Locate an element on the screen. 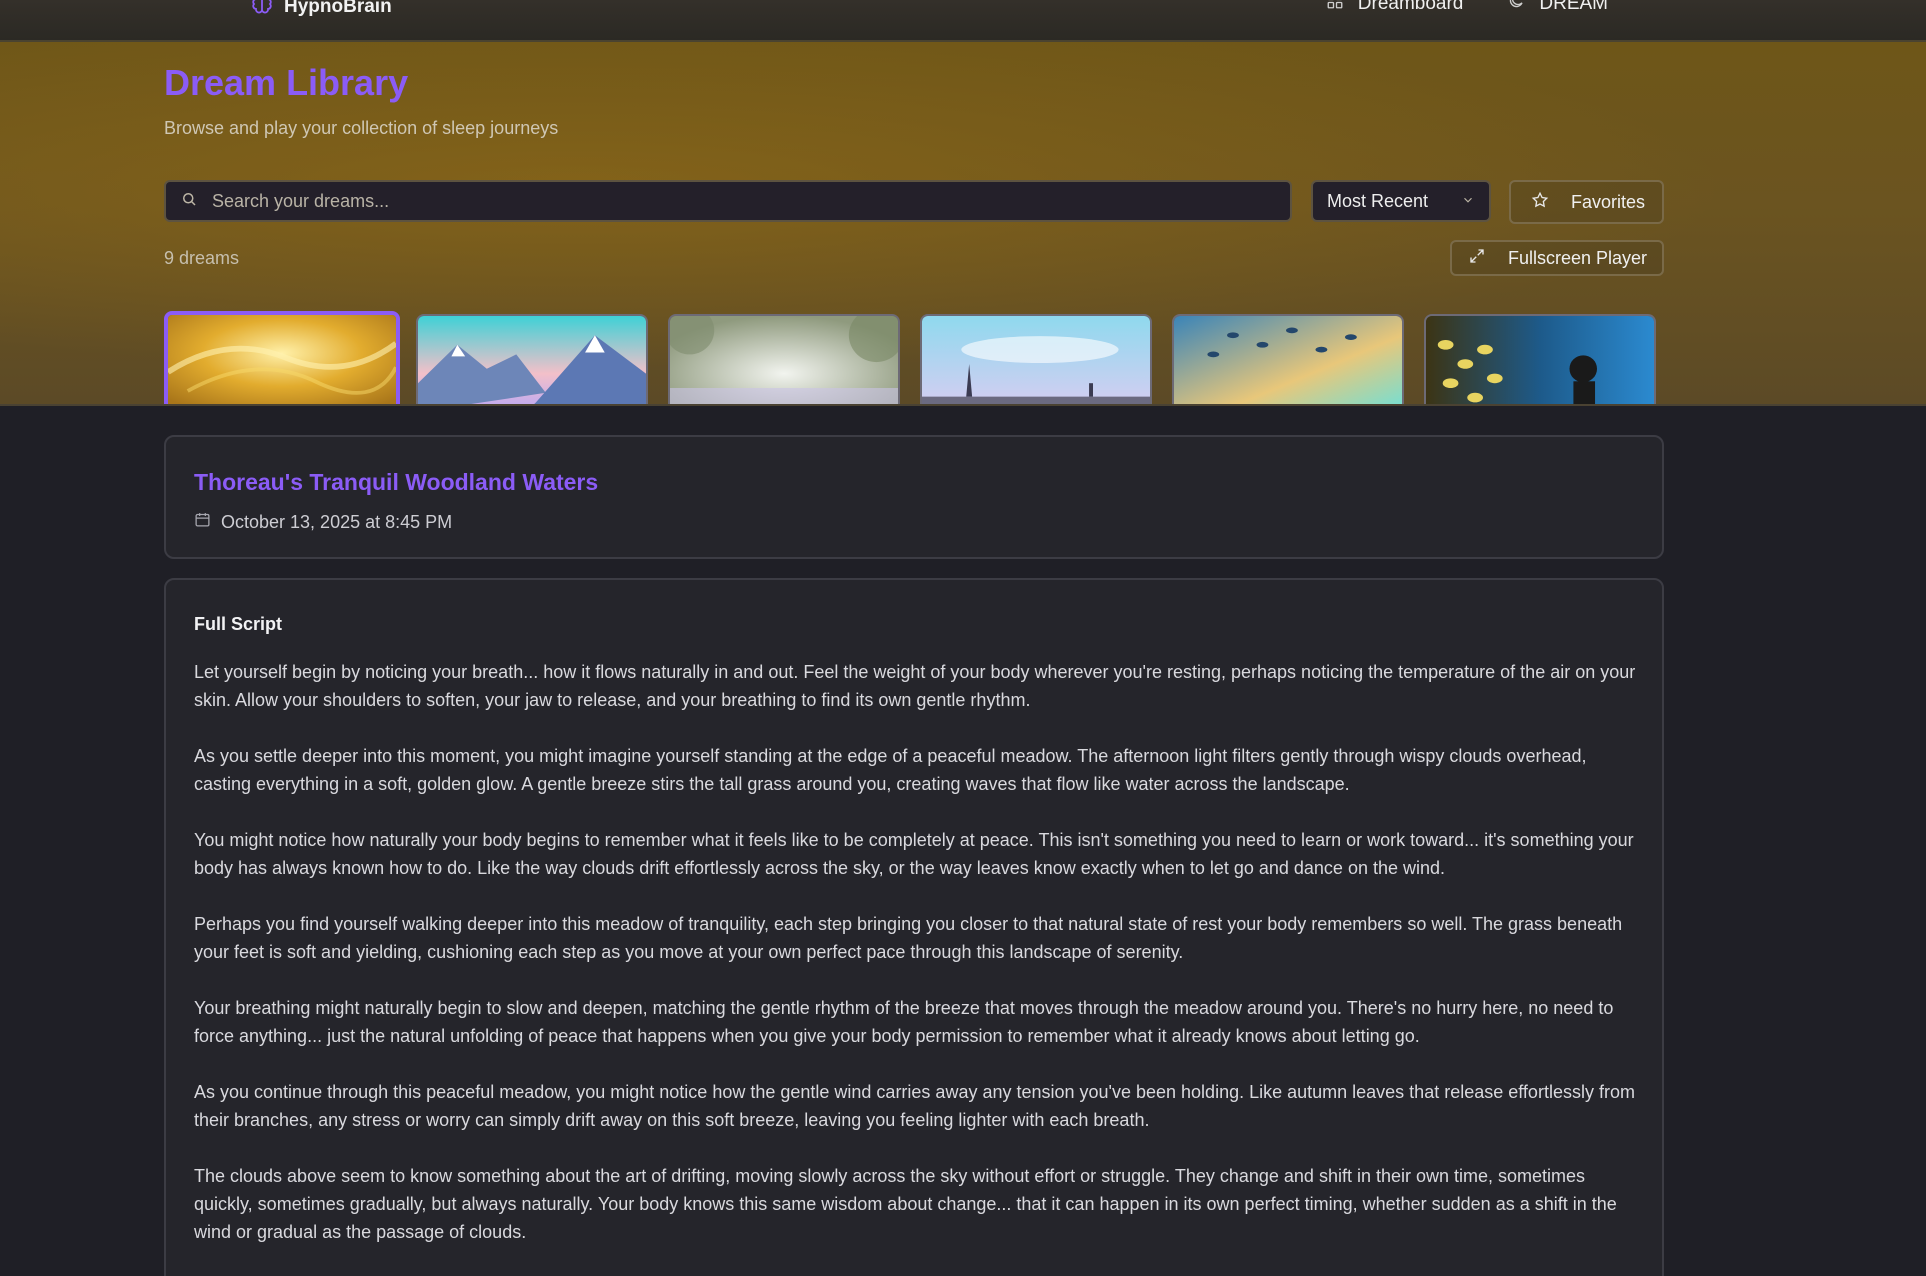 The image size is (1926, 1276). brand-logo: HypnoBrain is located at coordinates (321, 11).